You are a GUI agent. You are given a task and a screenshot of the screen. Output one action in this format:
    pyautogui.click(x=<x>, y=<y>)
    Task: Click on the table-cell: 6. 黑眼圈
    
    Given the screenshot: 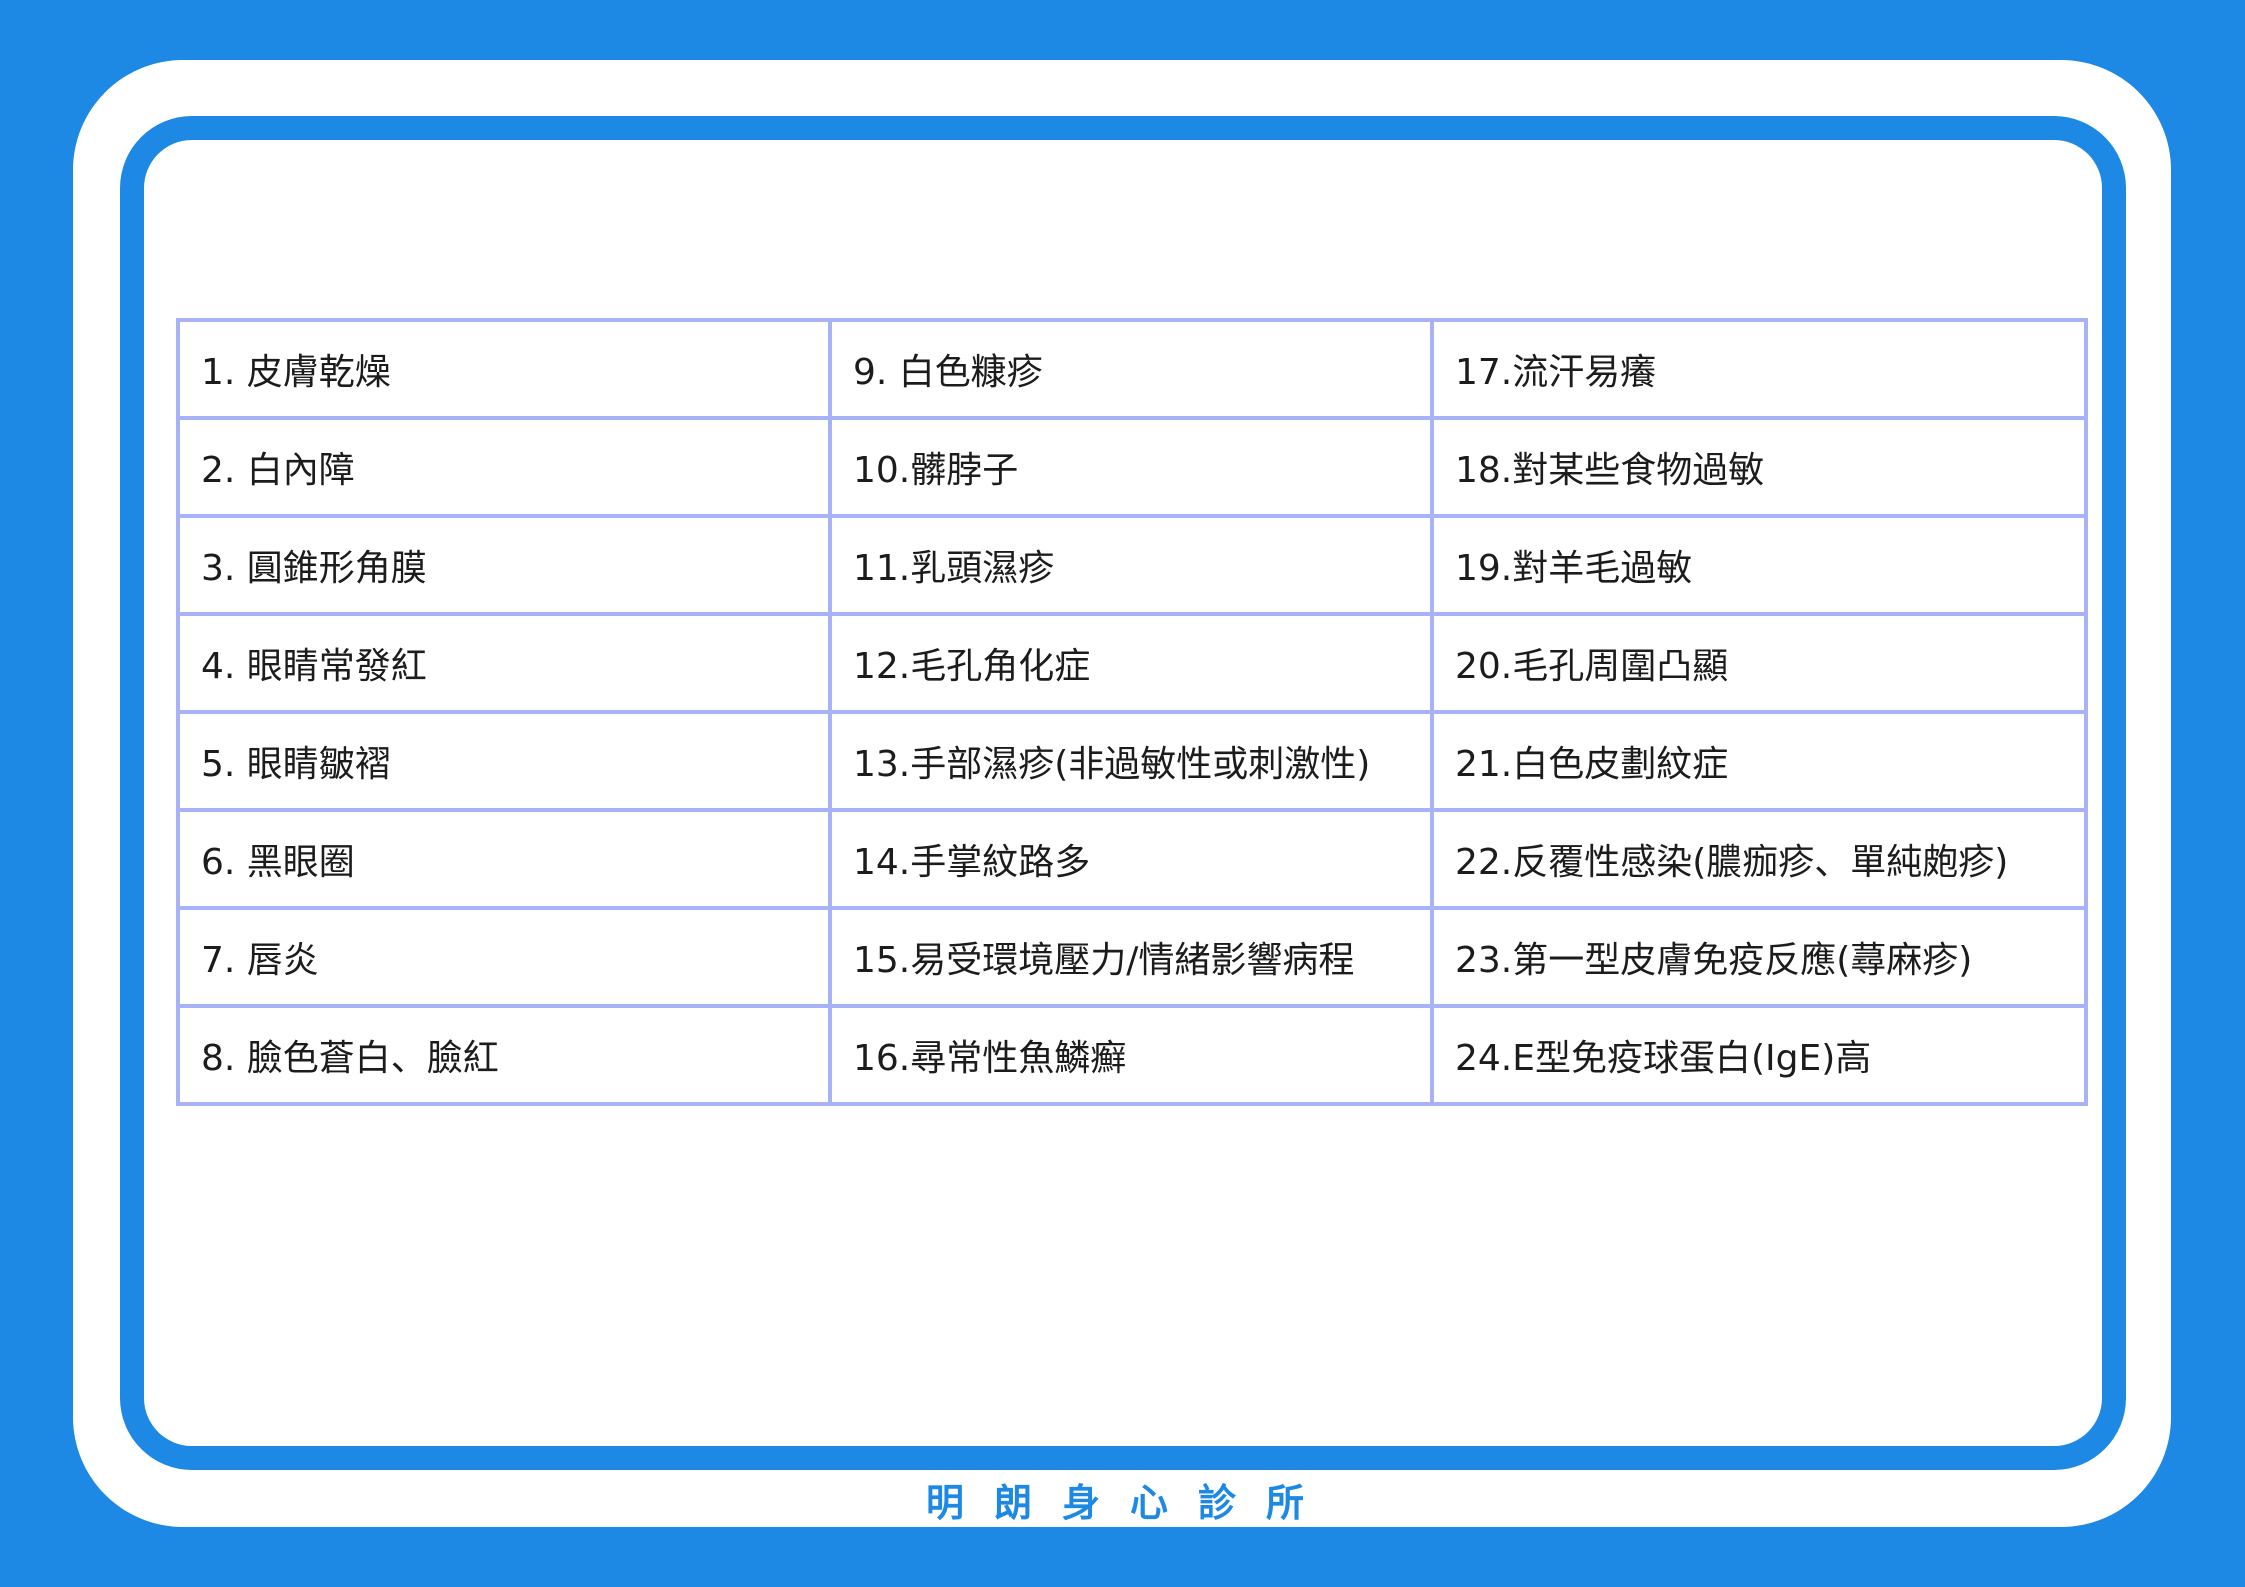 What is the action you would take?
    pyautogui.click(x=504, y=859)
    